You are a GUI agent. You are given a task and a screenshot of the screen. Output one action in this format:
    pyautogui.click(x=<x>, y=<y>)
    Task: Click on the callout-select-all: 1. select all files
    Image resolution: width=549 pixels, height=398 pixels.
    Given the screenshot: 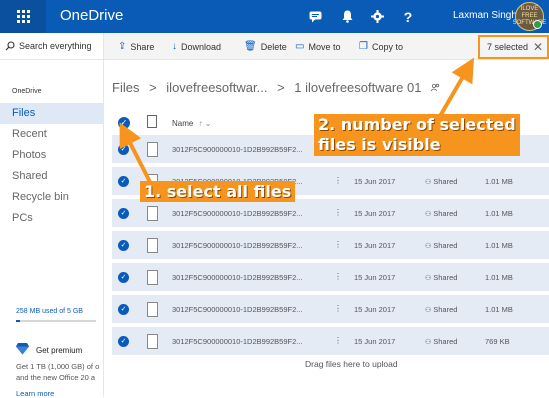 What is the action you would take?
    pyautogui.click(x=218, y=191)
    